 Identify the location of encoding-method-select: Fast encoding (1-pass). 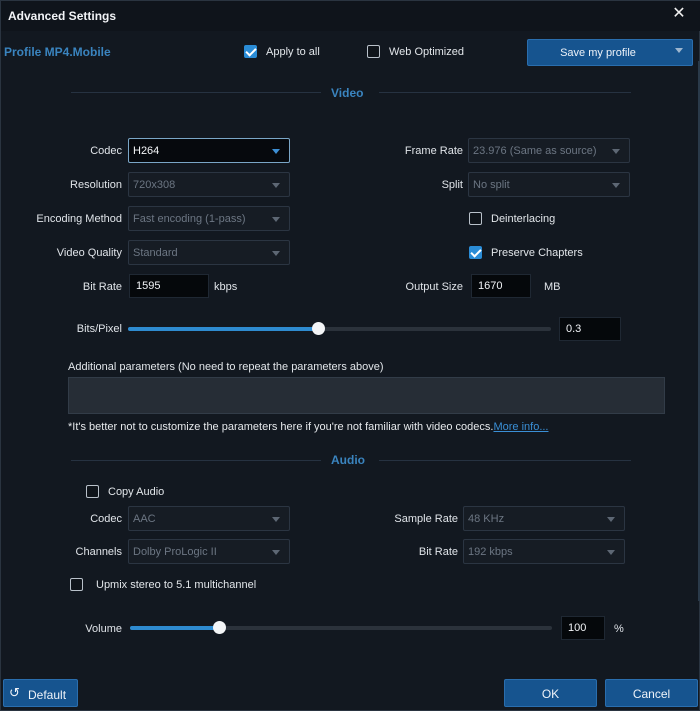
(209, 218).